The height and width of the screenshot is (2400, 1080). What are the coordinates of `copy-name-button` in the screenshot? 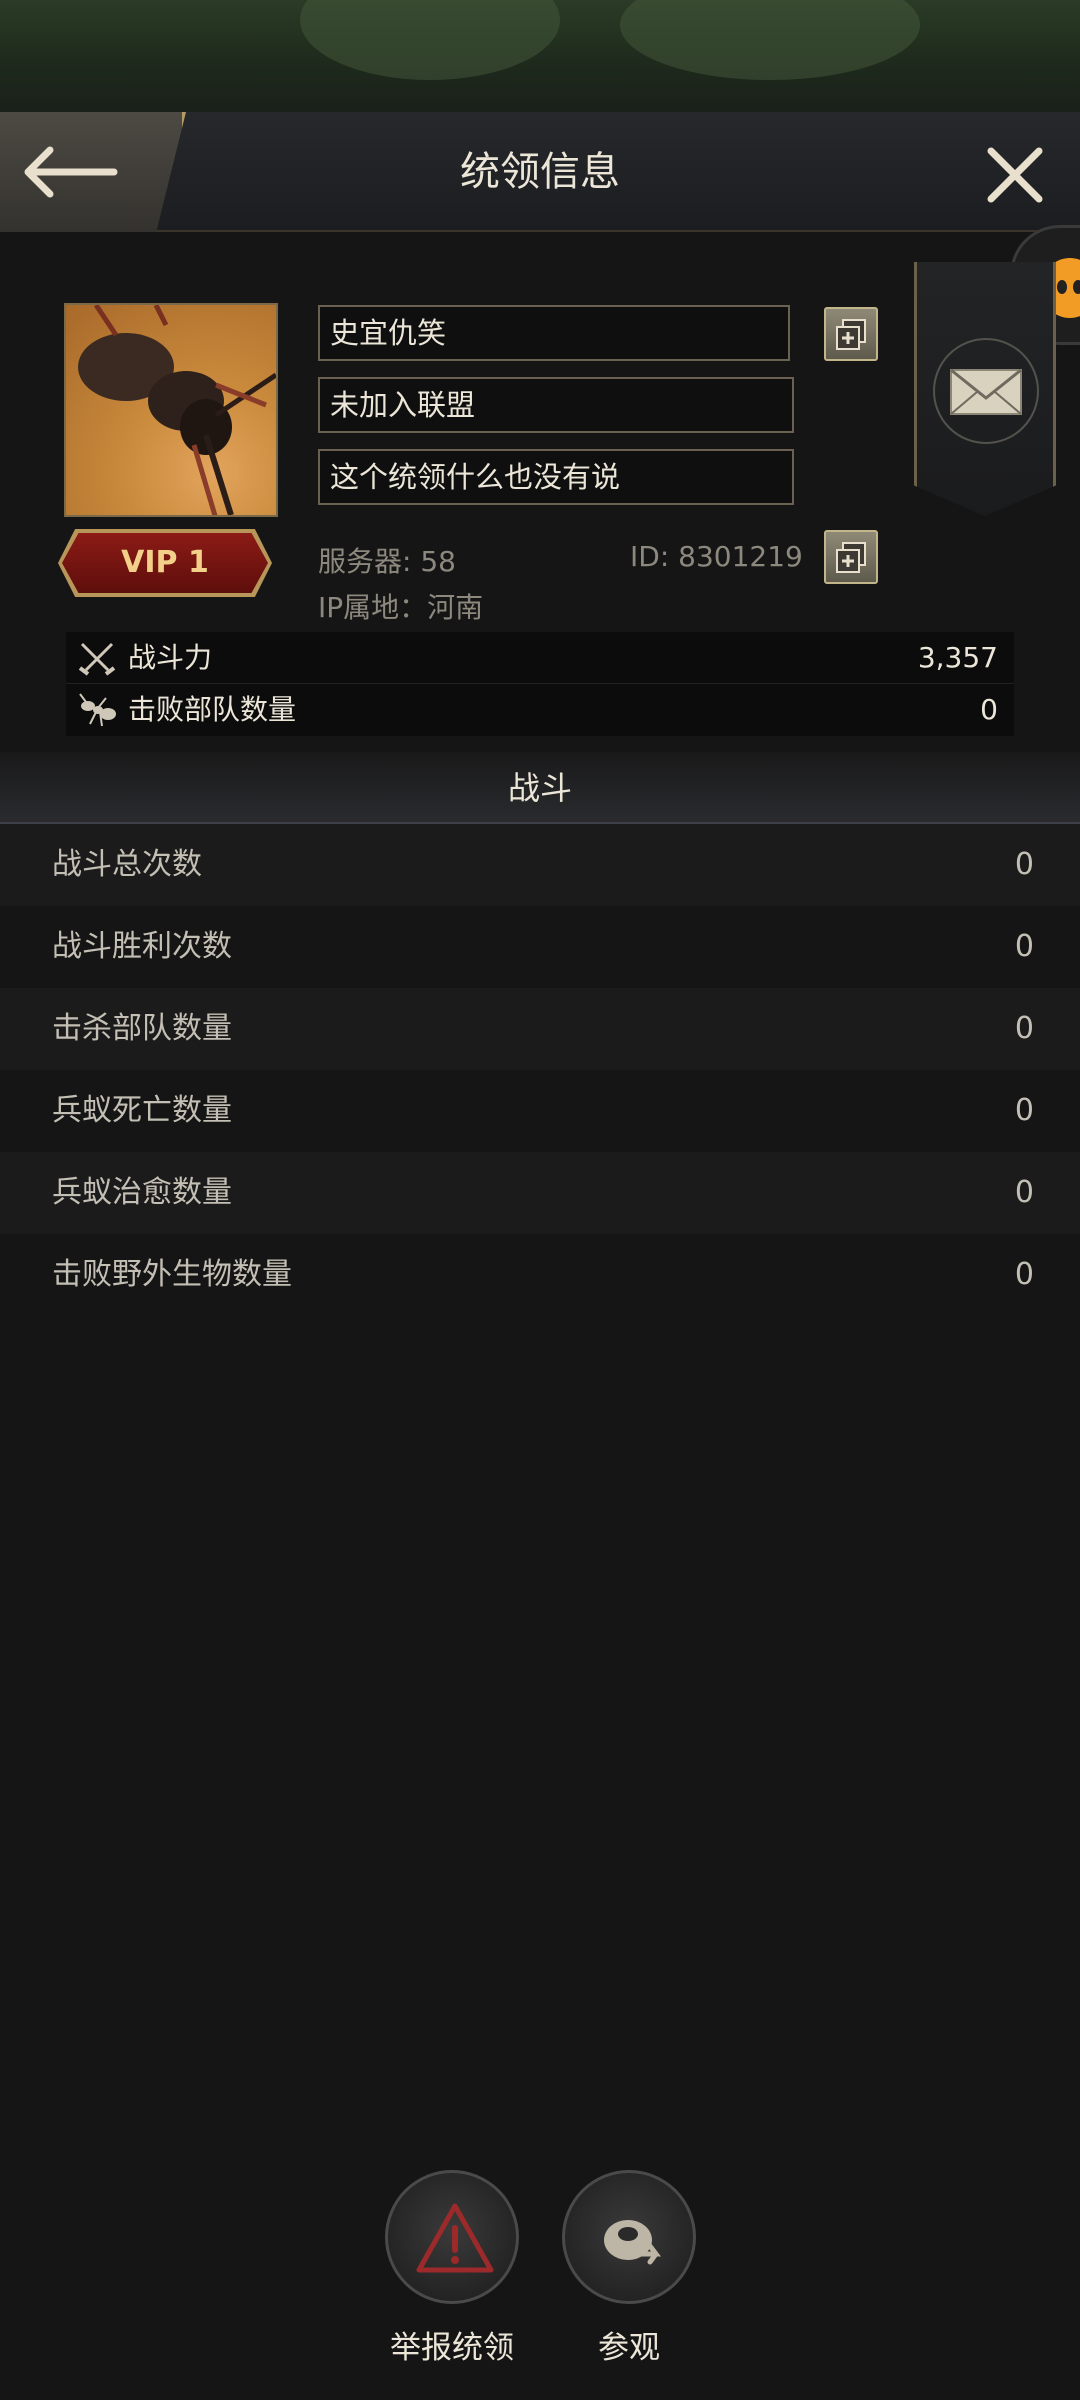 It's located at (851, 334).